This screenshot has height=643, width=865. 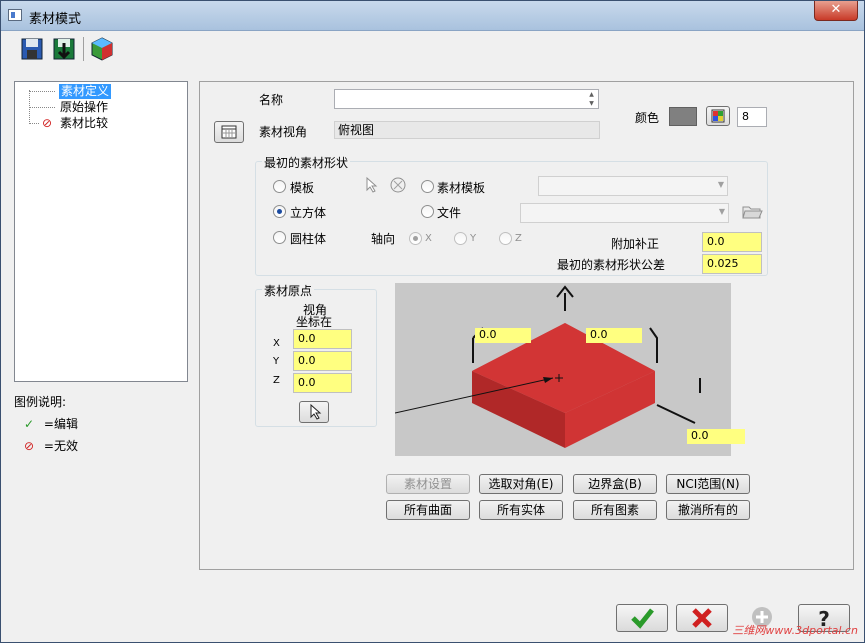 I want to click on origin-coords-label: 坐标在, so click(x=314, y=322).